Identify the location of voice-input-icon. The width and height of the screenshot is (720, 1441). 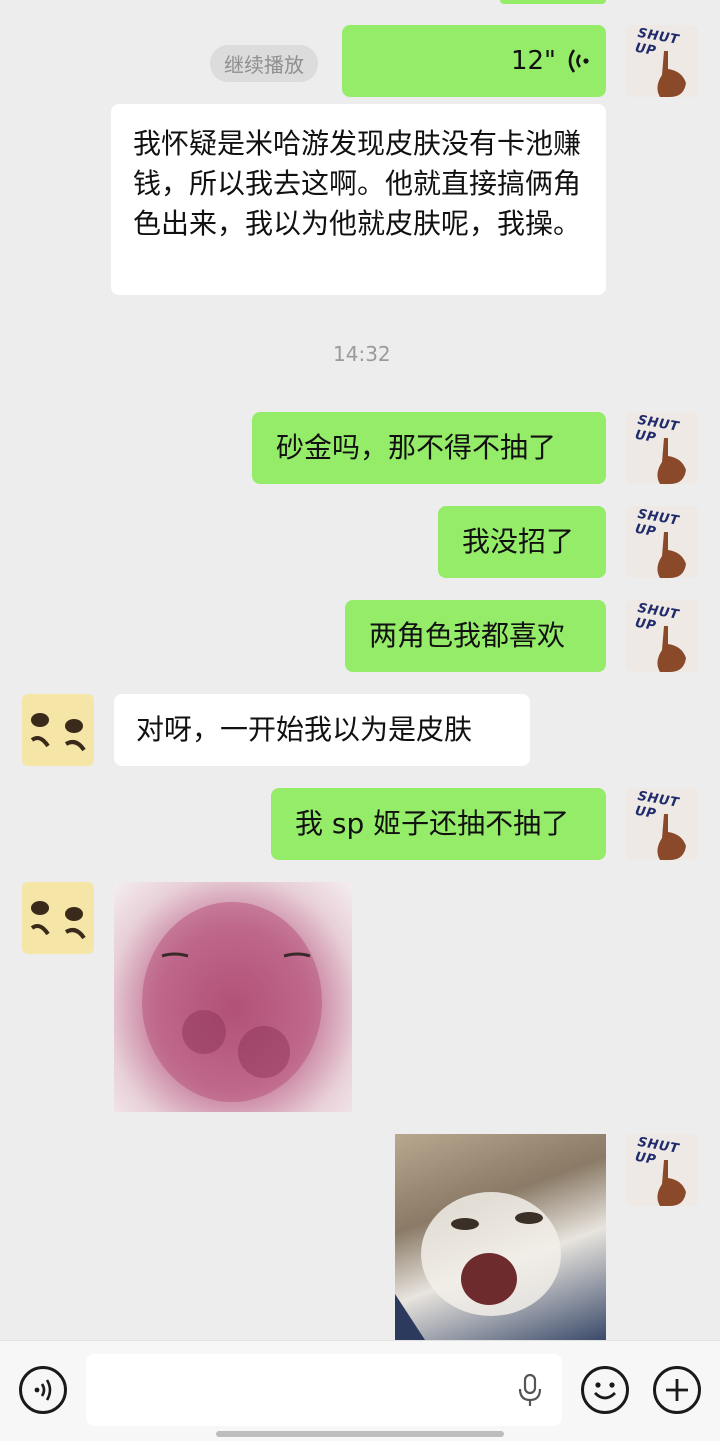
(43, 1390).